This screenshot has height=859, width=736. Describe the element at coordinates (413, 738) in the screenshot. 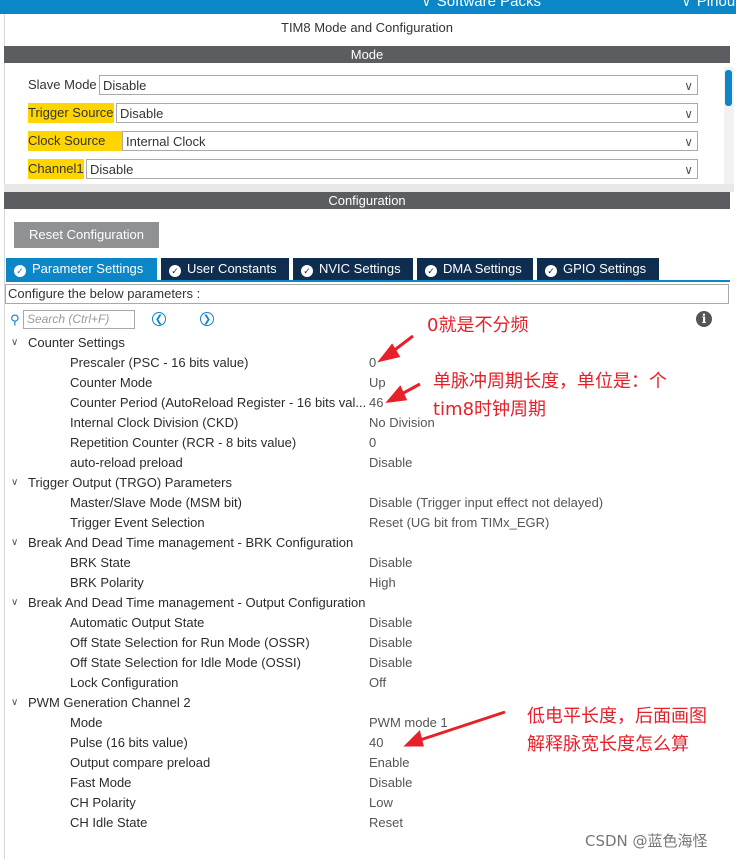

I see `arrow-pulse-head` at that location.